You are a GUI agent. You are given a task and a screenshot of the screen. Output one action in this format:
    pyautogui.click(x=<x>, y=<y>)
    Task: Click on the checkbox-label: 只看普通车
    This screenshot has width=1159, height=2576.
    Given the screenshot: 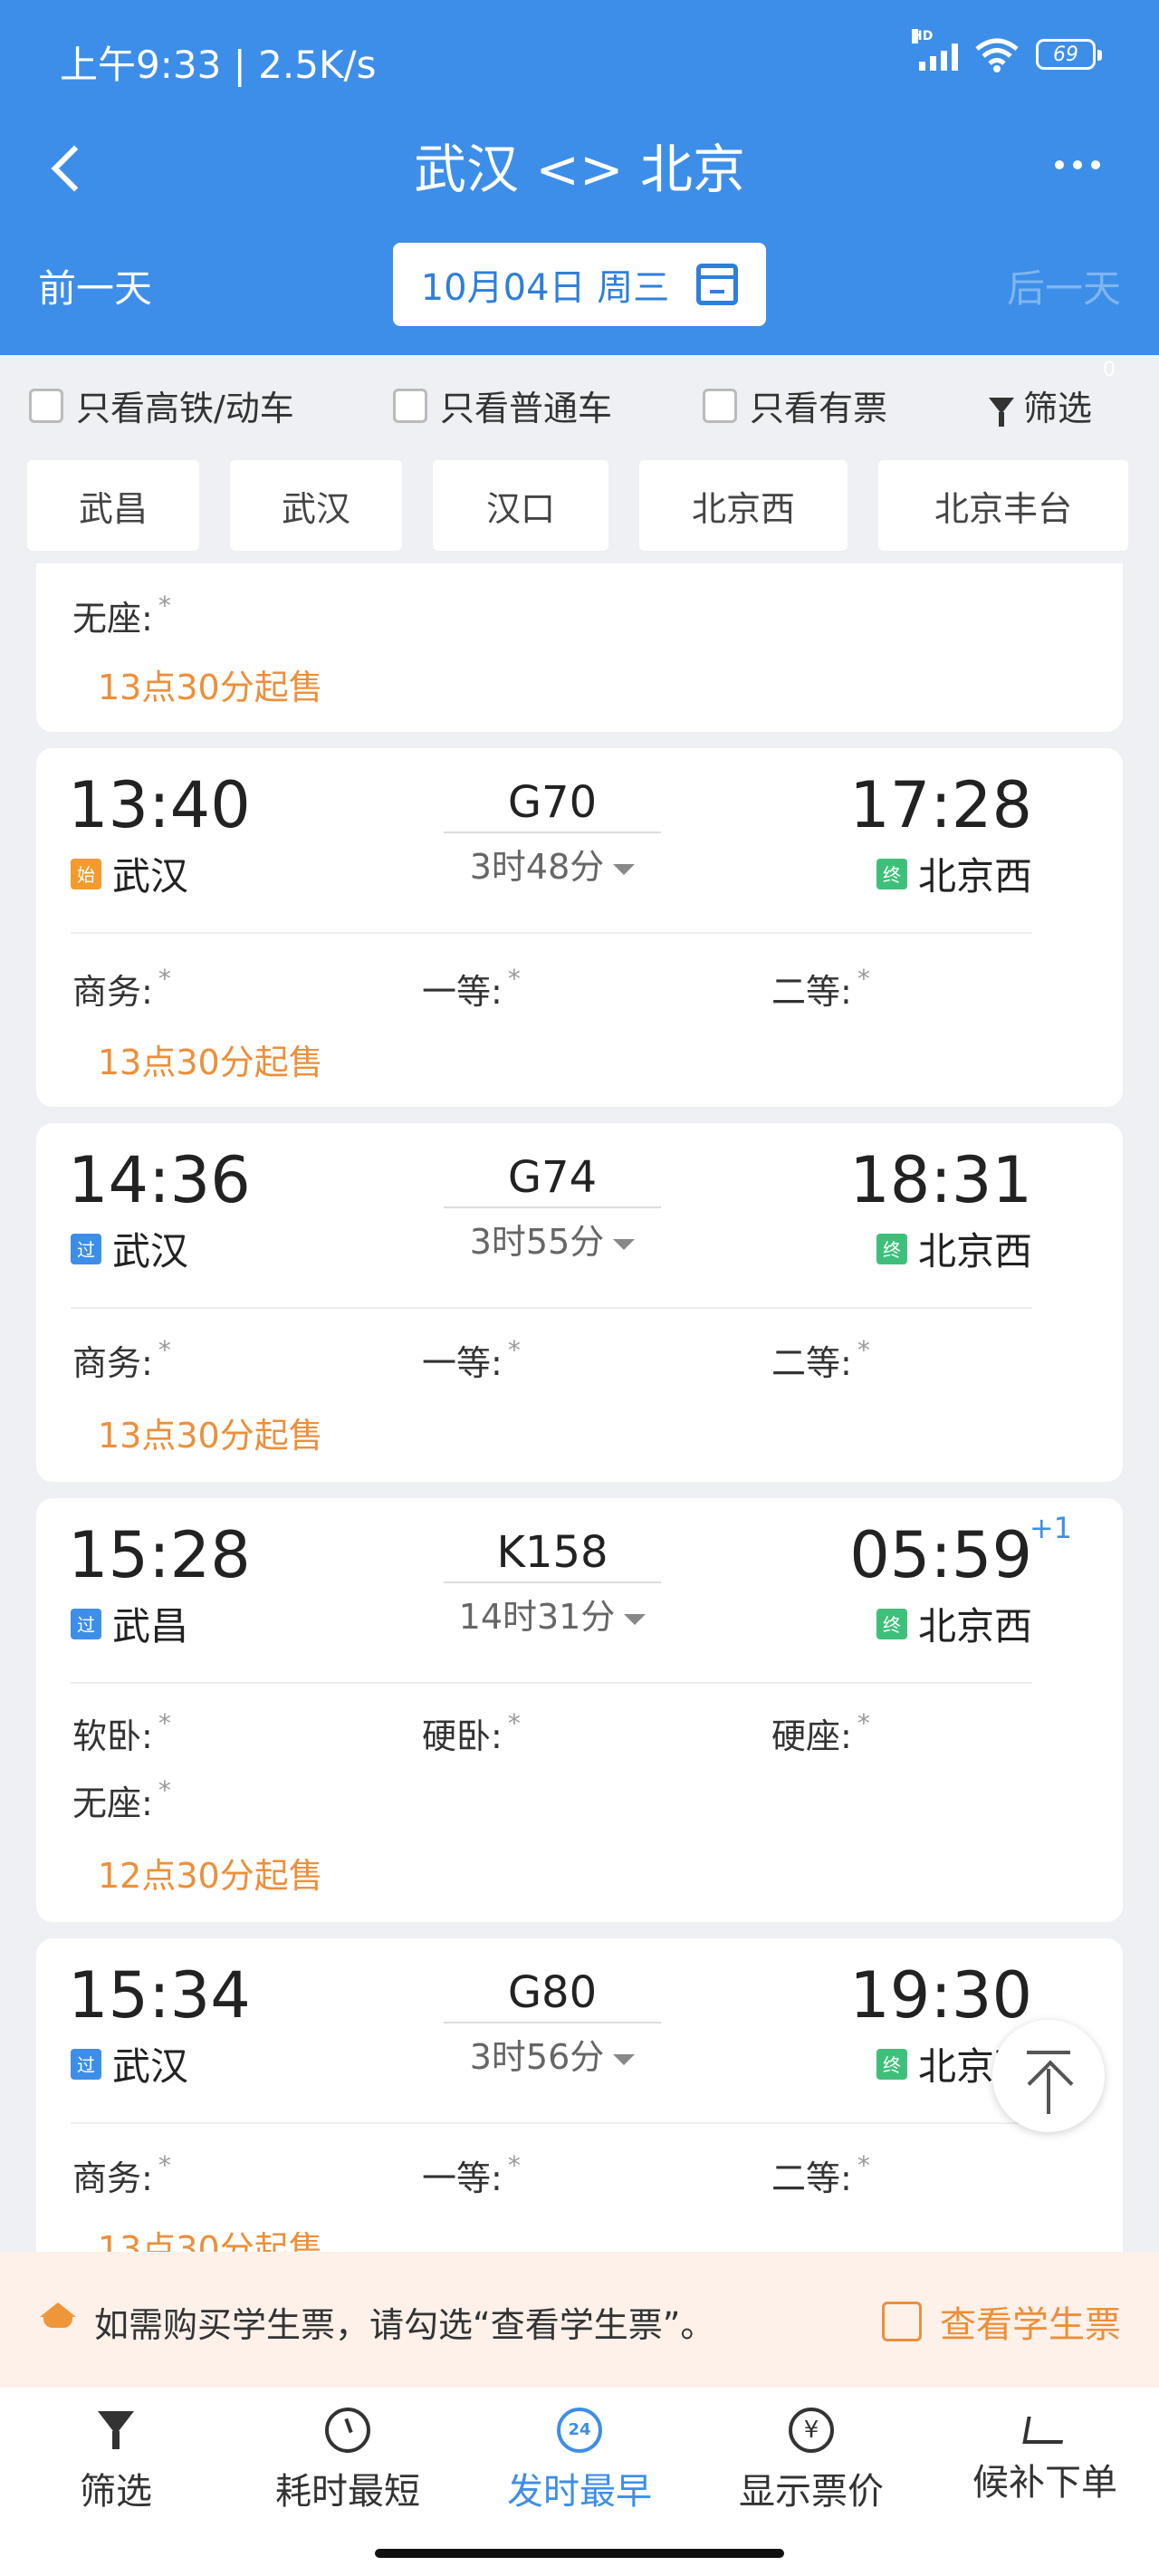 What is the action you would take?
    pyautogui.click(x=526, y=408)
    